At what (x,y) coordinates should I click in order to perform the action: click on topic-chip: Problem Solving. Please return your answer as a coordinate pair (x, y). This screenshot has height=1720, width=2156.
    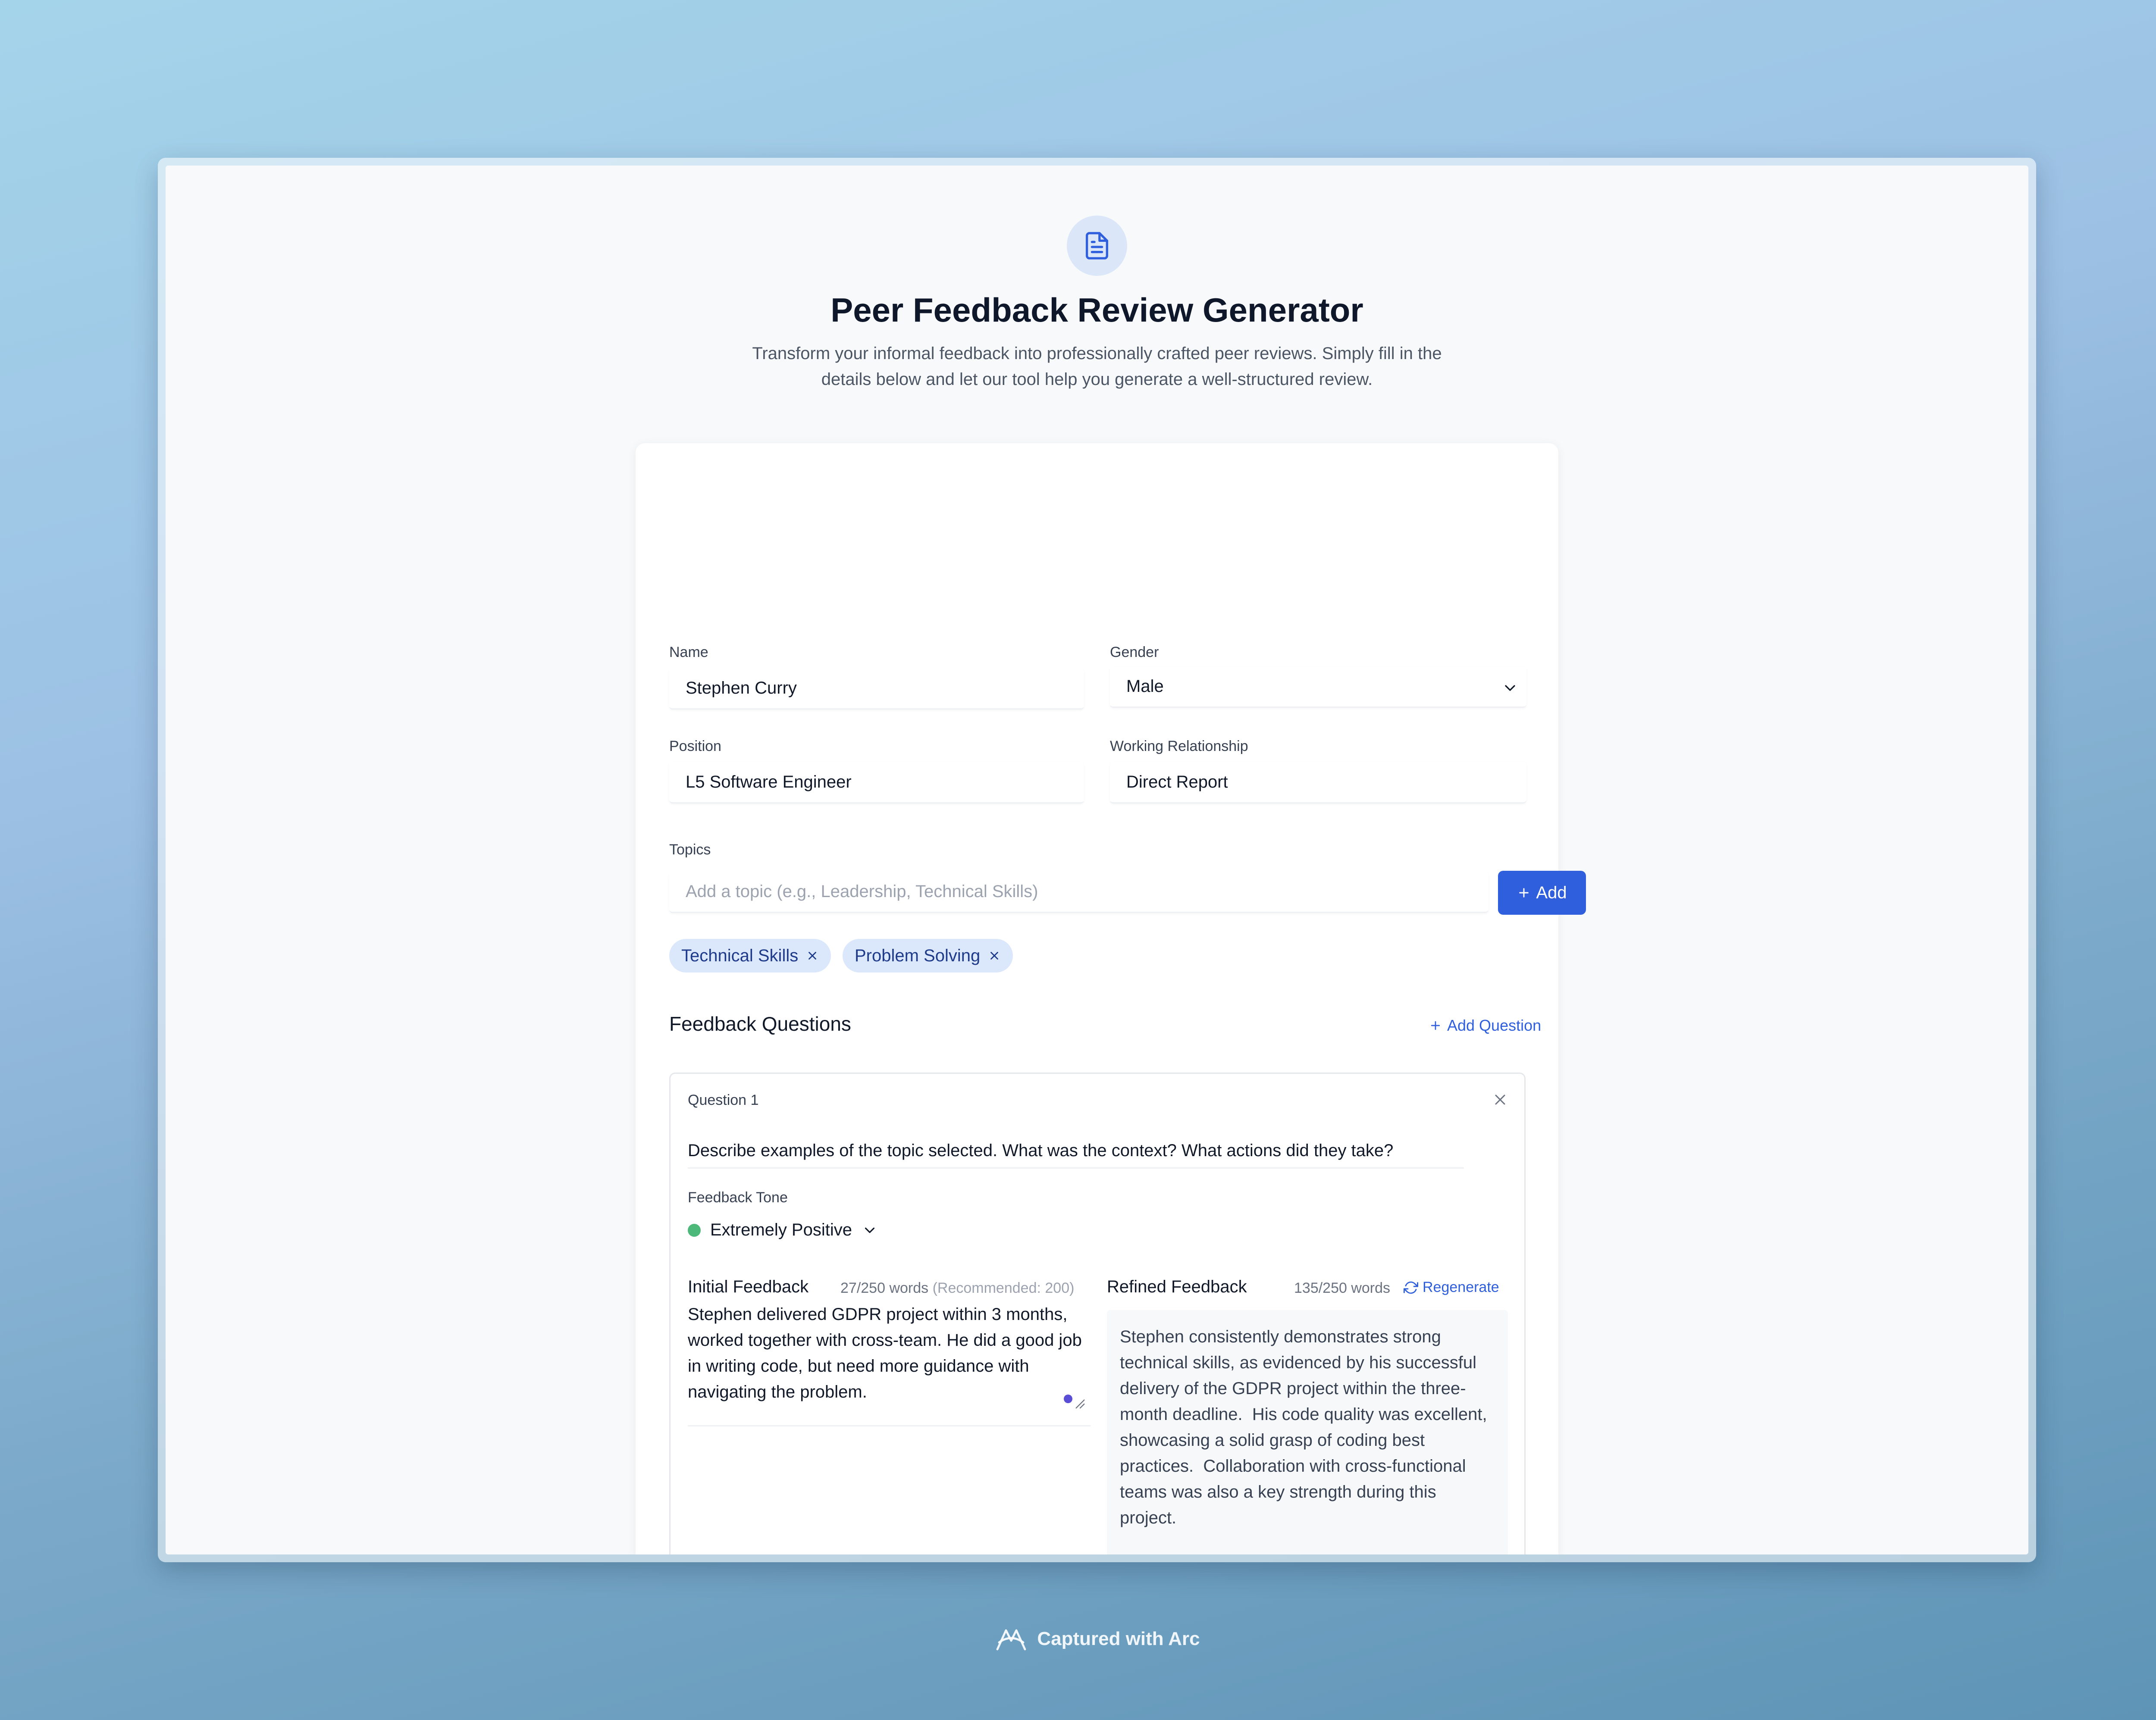
    Looking at the image, I should click on (928, 956).